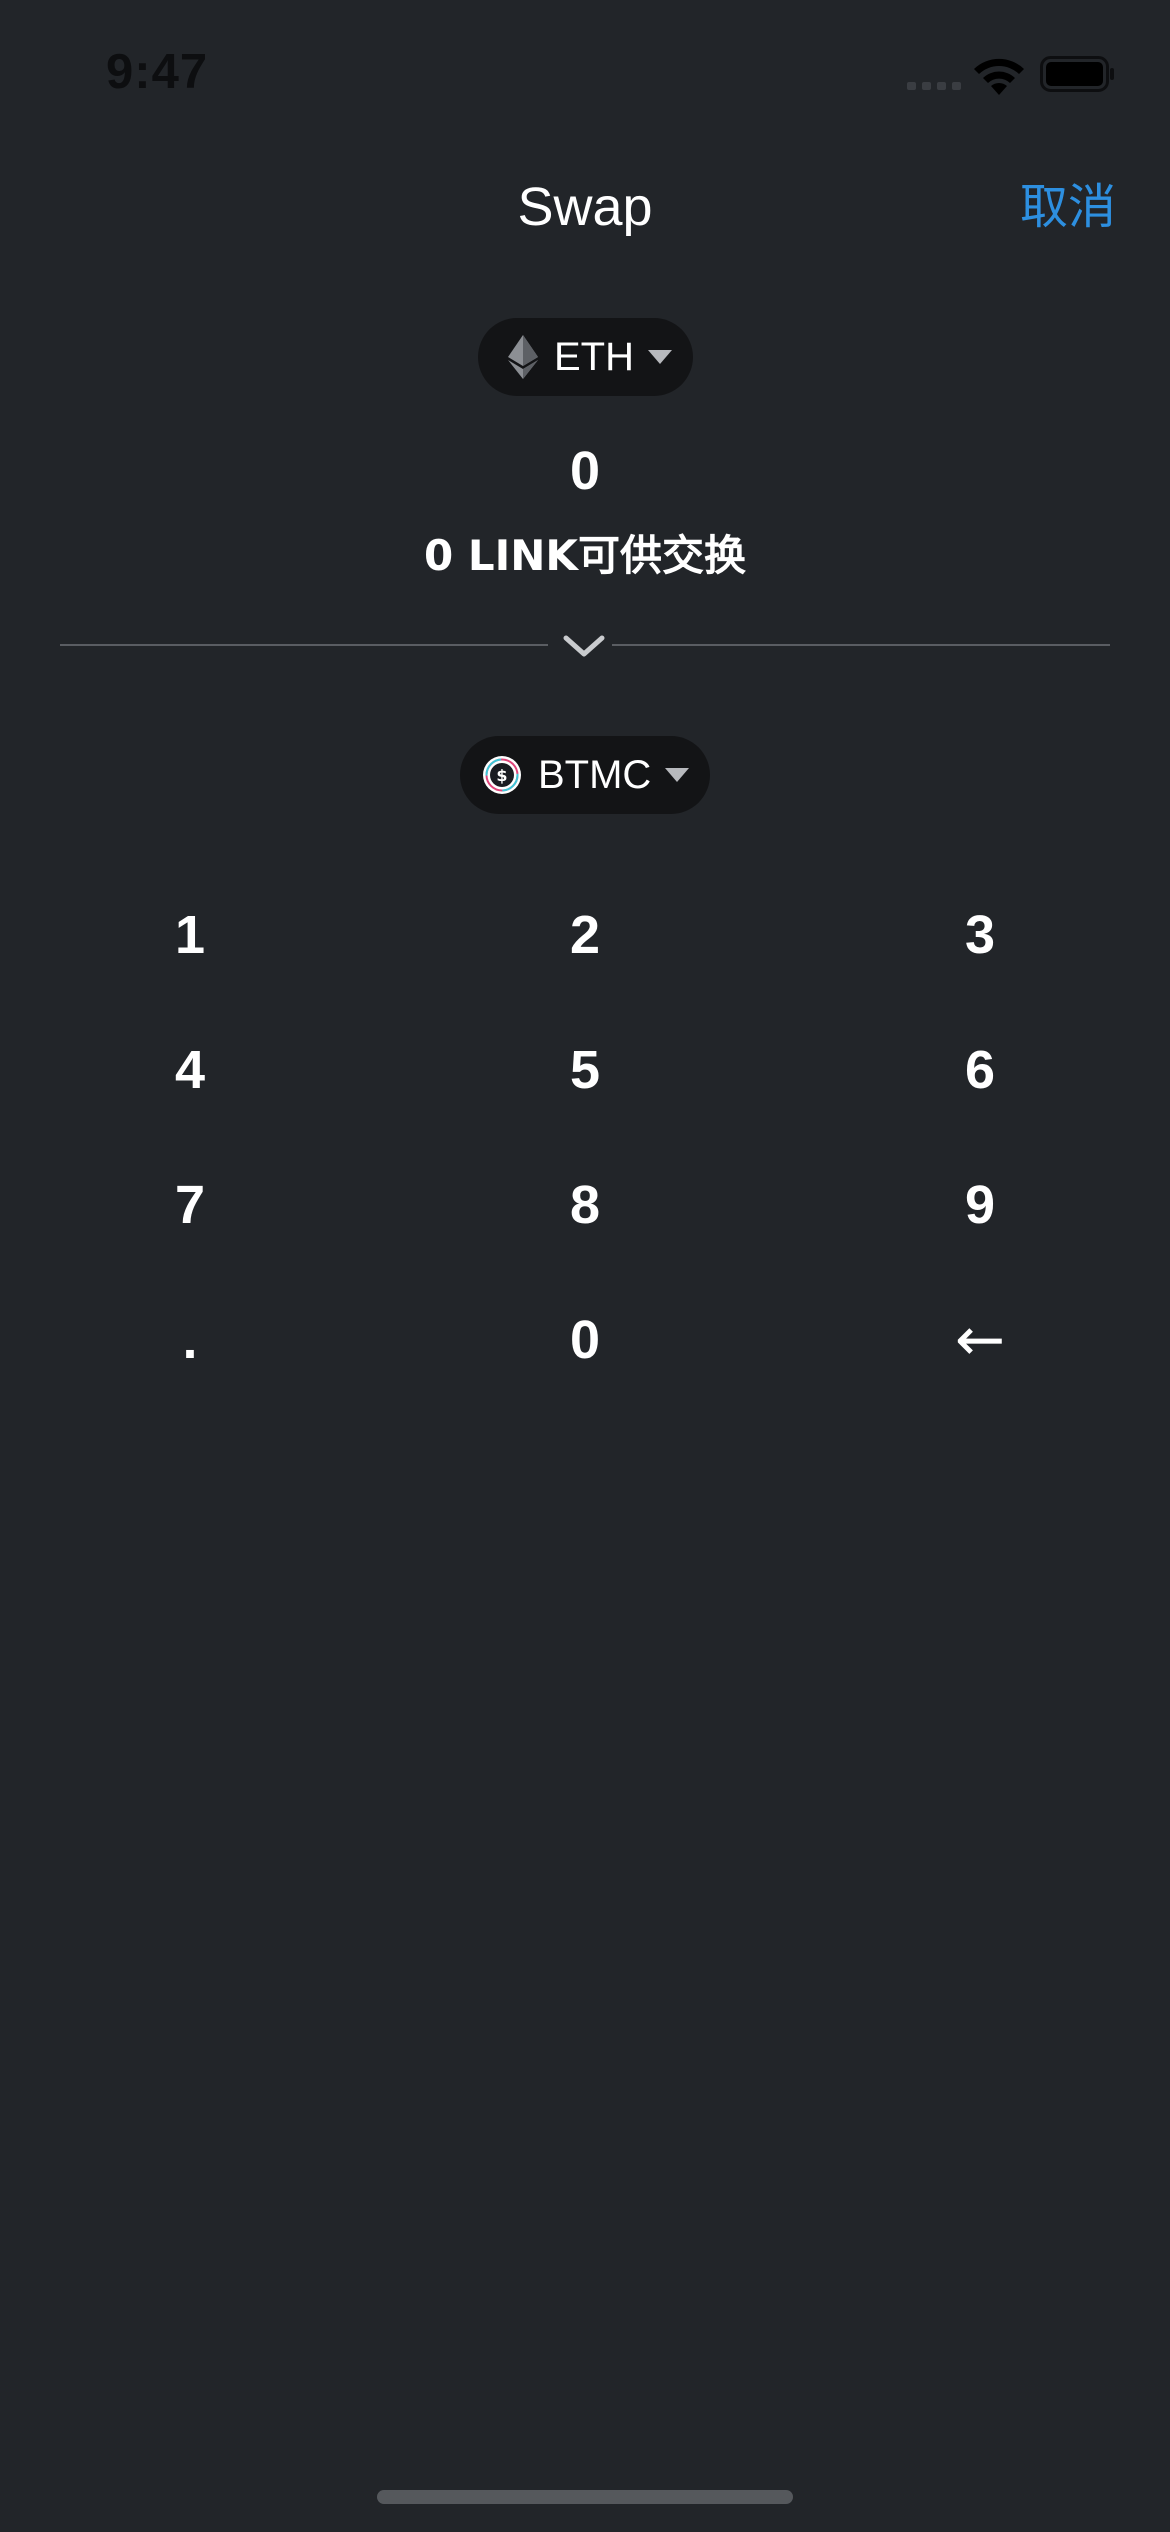 The width and height of the screenshot is (1170, 2532). What do you see at coordinates (585, 555) in the screenshot?
I see `available-balance: 0 LINK可供交换` at bounding box center [585, 555].